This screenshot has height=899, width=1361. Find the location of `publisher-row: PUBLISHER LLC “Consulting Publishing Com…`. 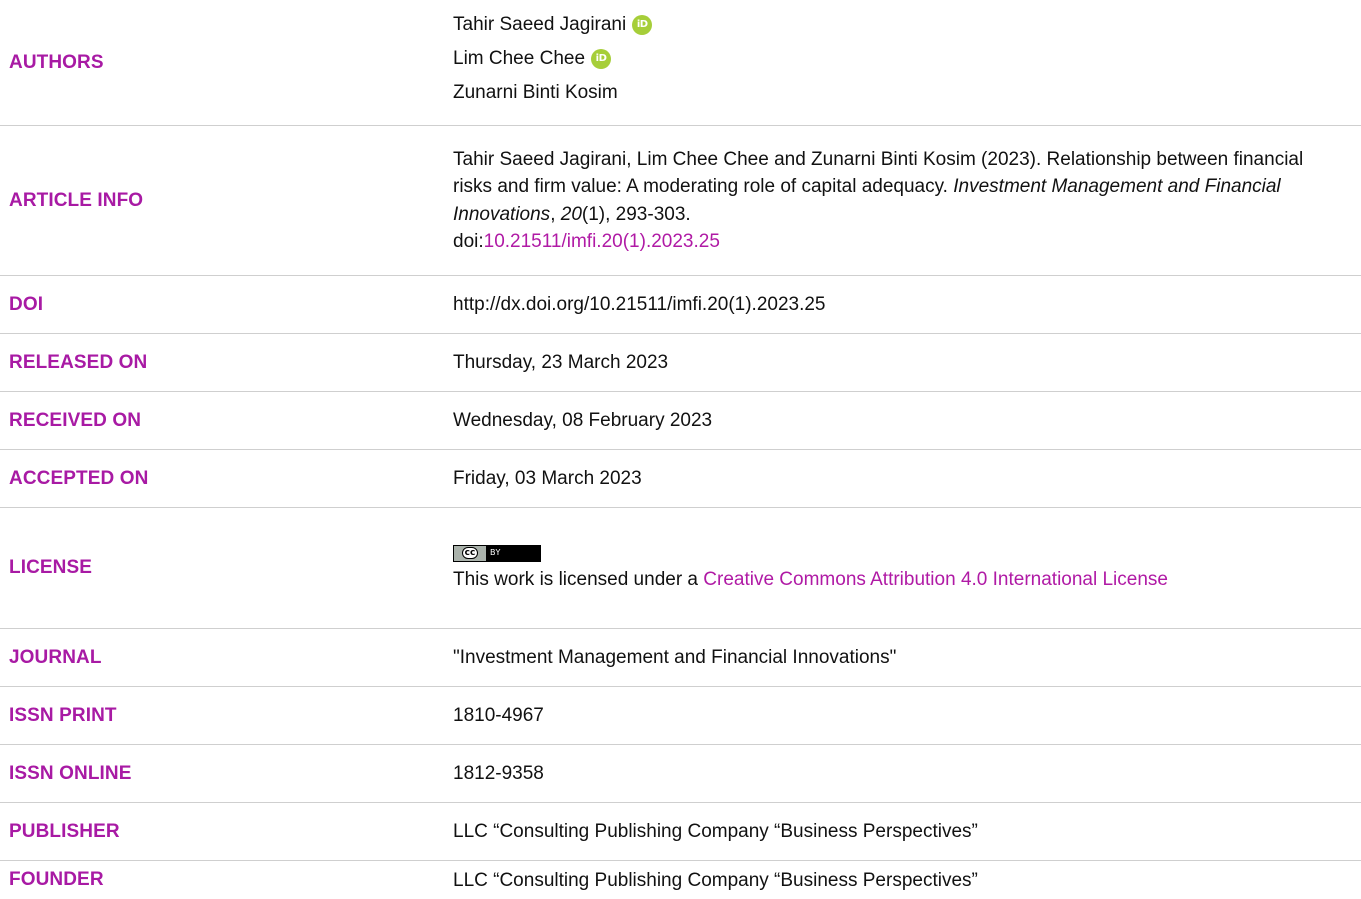

publisher-row: PUBLISHER LLC “Consulting Publishing Com… is located at coordinates (680, 832).